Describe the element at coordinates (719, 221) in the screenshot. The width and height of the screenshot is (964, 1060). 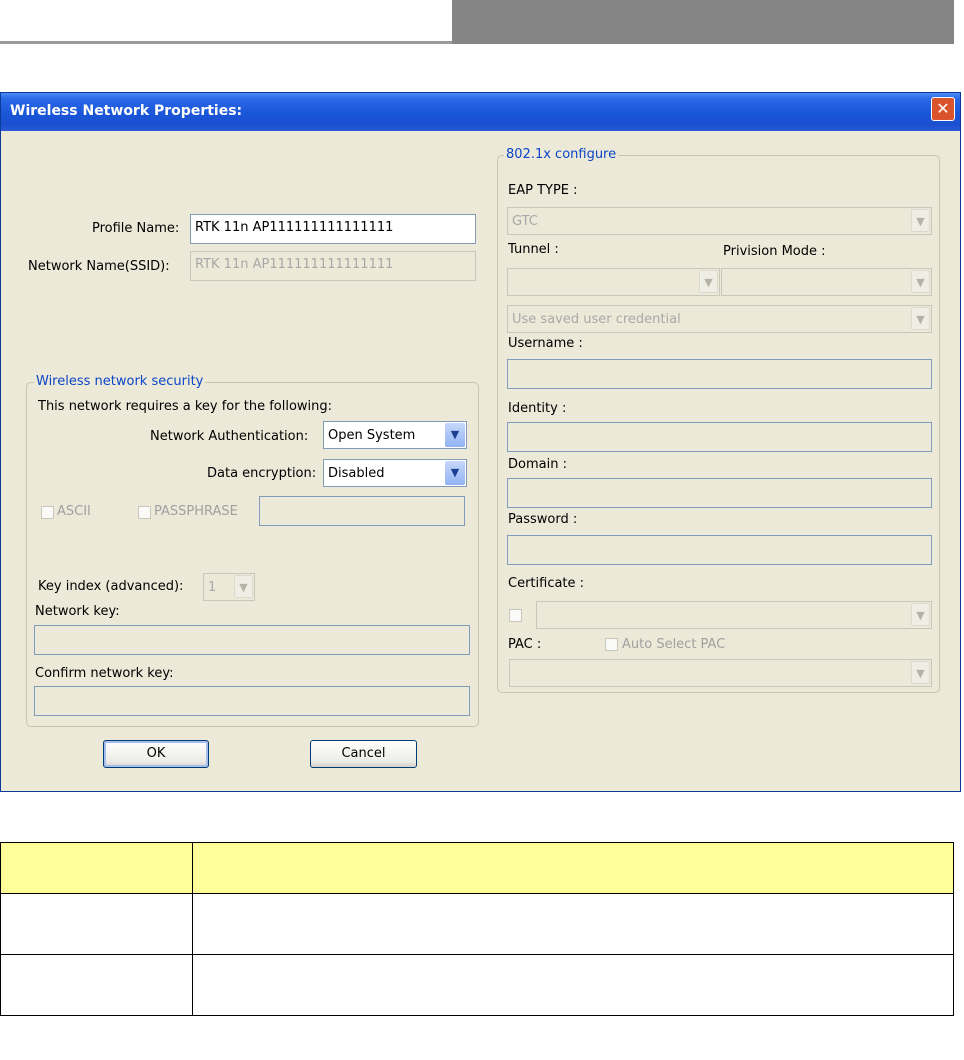
I see `eap-type-select: GTC ▼` at that location.